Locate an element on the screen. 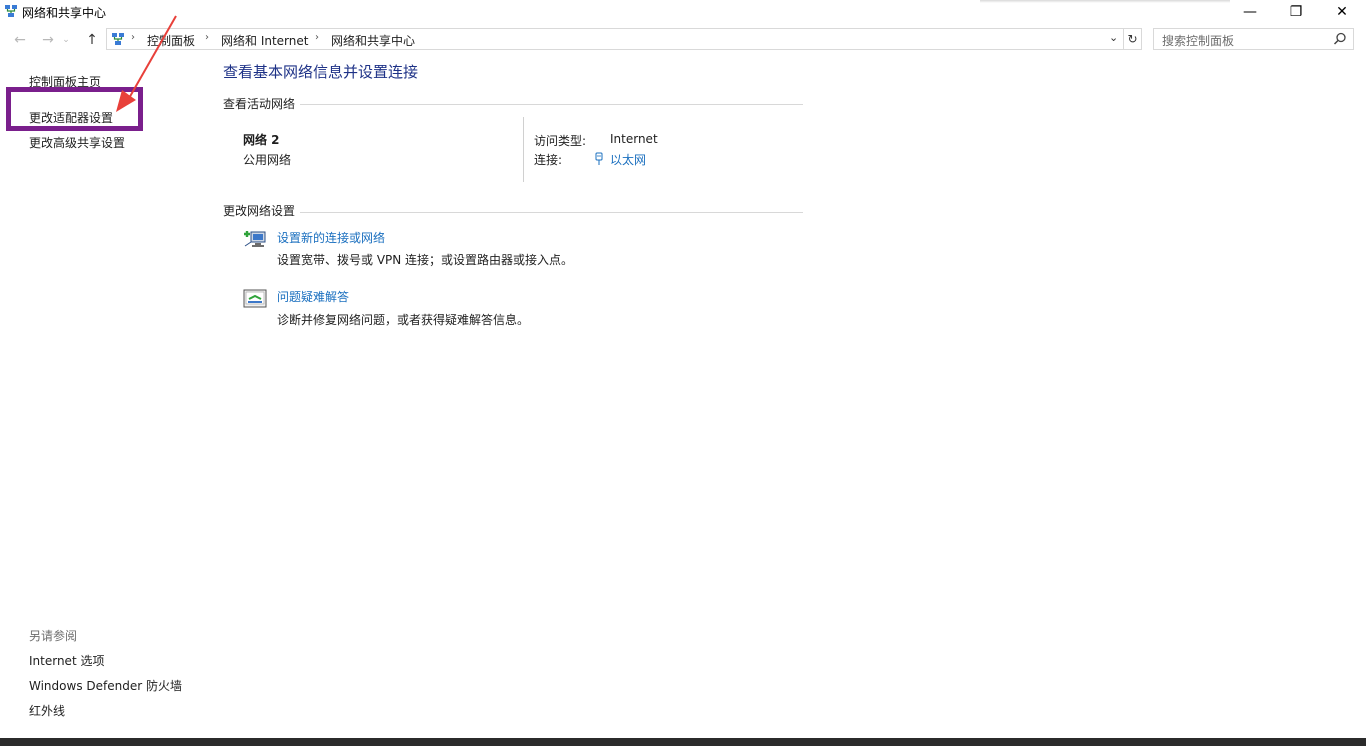 The image size is (1366, 746). troubleshoot-icon is located at coordinates (255, 298).